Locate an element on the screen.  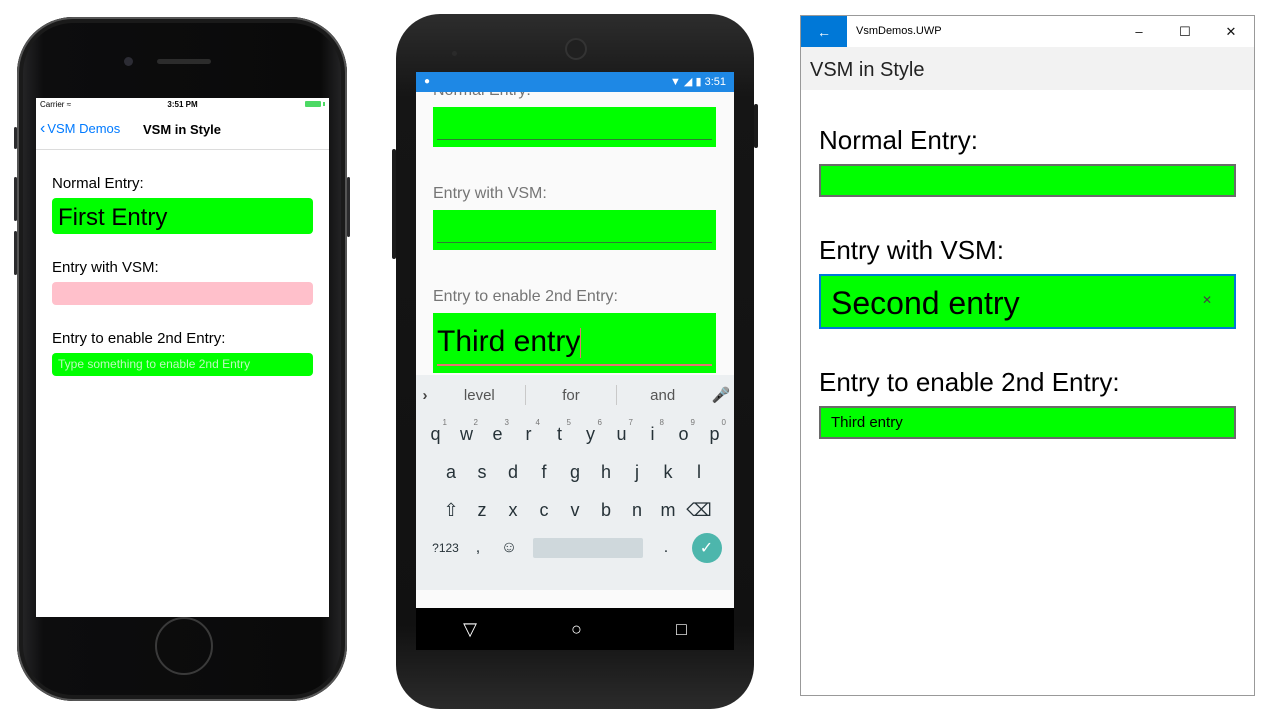
key-f: f is located at coordinates (544, 472).